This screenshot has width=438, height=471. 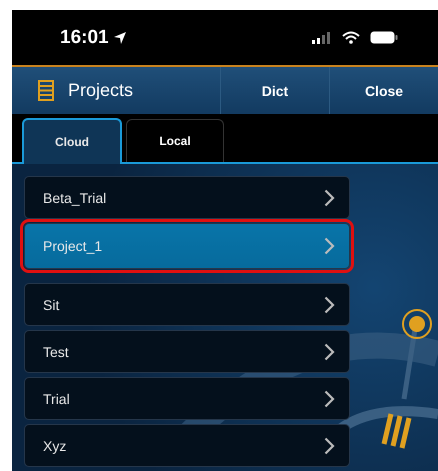 What do you see at coordinates (187, 197) in the screenshot?
I see `project-item: Beta_Trial` at bounding box center [187, 197].